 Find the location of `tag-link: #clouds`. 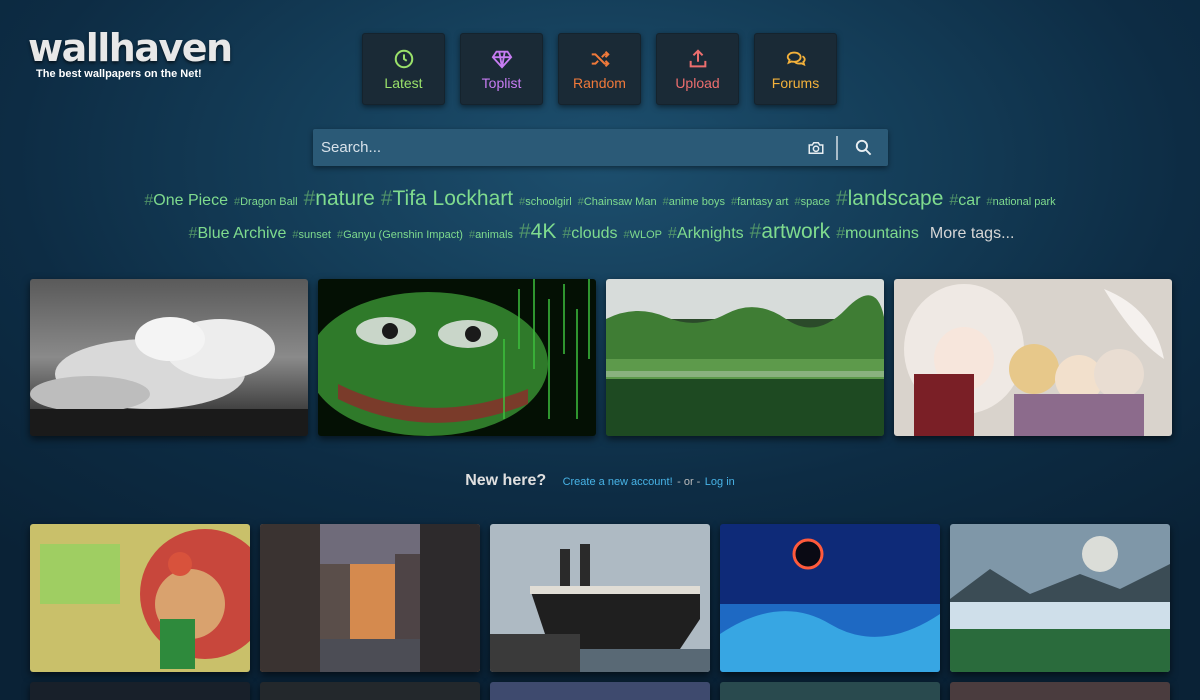

tag-link: #clouds is located at coordinates (589, 234).